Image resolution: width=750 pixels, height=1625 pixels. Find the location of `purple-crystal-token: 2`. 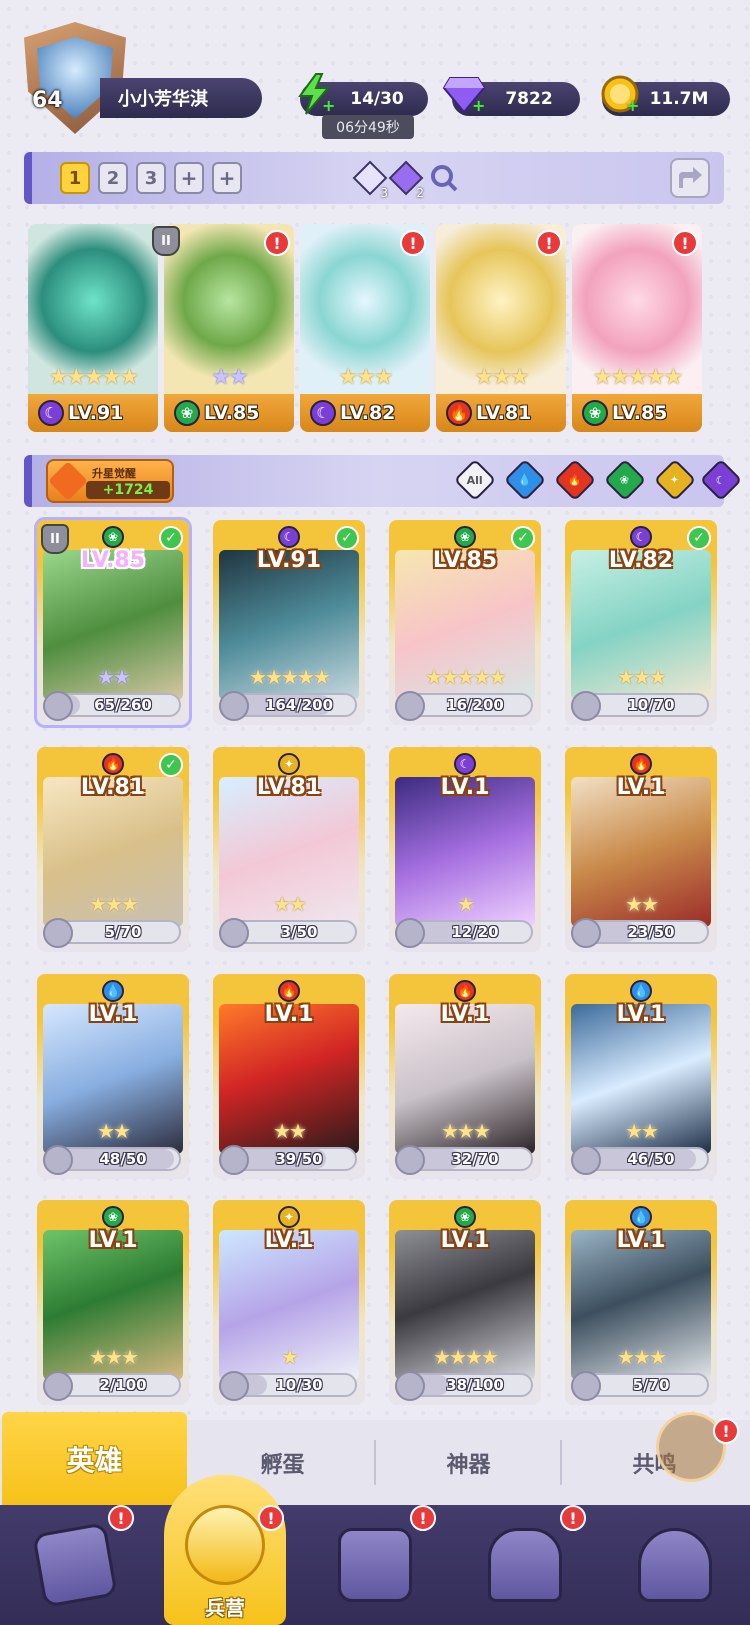

purple-crystal-token: 2 is located at coordinates (406, 179).